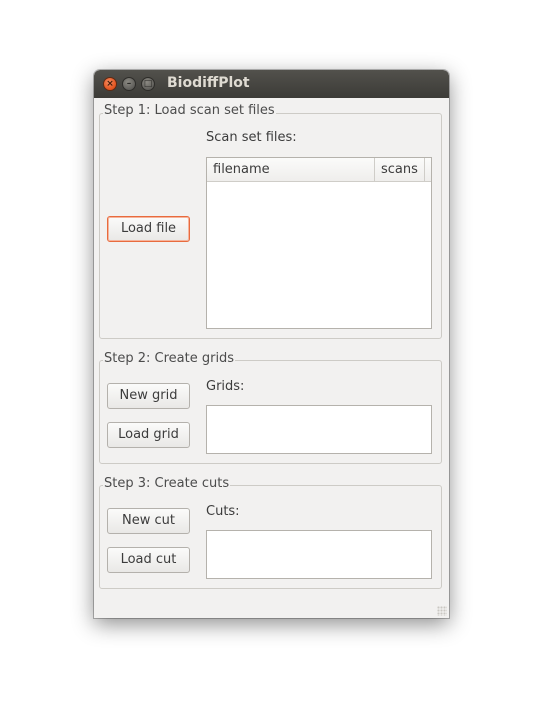  What do you see at coordinates (223, 511) in the screenshot?
I see `cuts-label: Cuts:` at bounding box center [223, 511].